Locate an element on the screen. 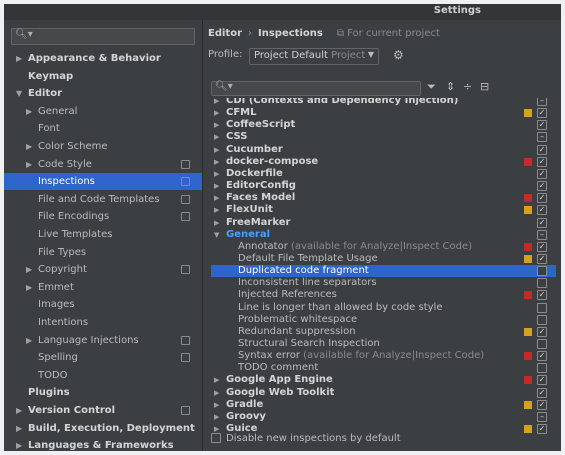 Image resolution: width=565 pixels, height=455 pixels. sidebar-item: ▶ Color Scheme is located at coordinates (103, 146).